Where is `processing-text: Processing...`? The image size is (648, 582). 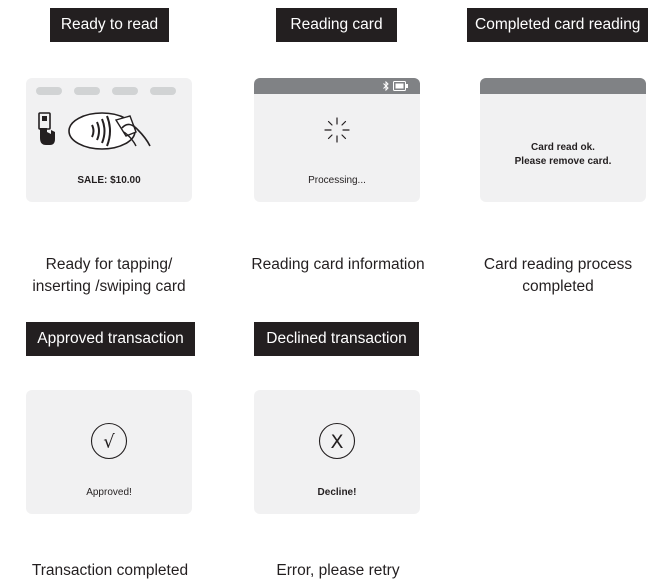 processing-text: Processing... is located at coordinates (337, 180).